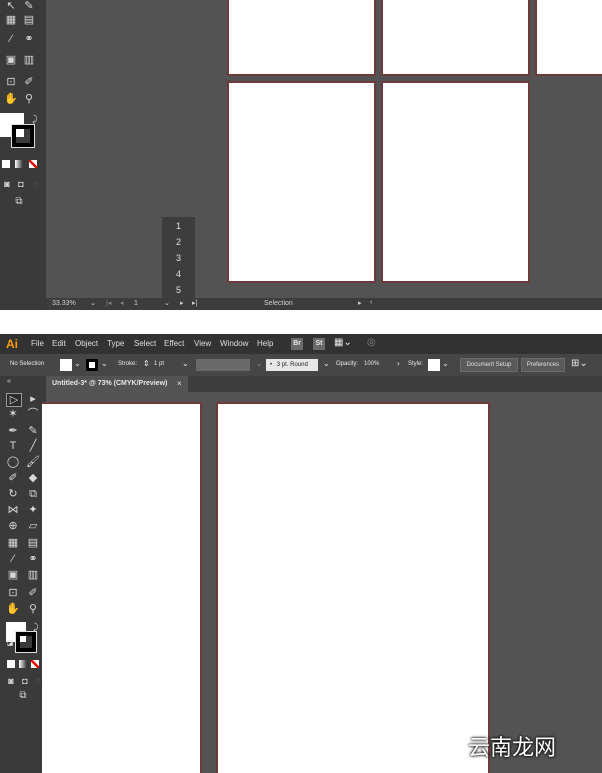  I want to click on curvature-icon: ✎, so click(33, 431).